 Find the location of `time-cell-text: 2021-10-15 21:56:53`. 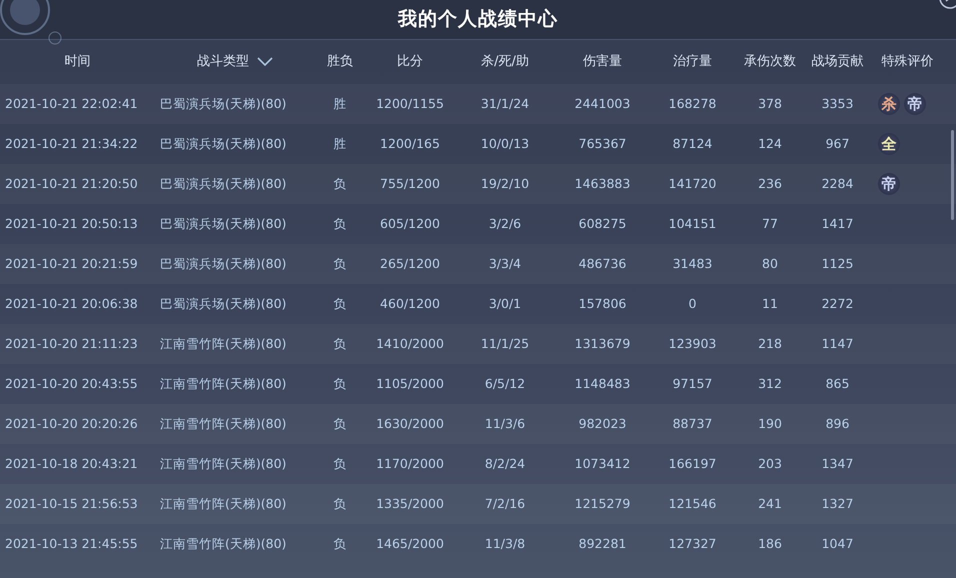

time-cell-text: 2021-10-15 21:56:53 is located at coordinates (71, 503).